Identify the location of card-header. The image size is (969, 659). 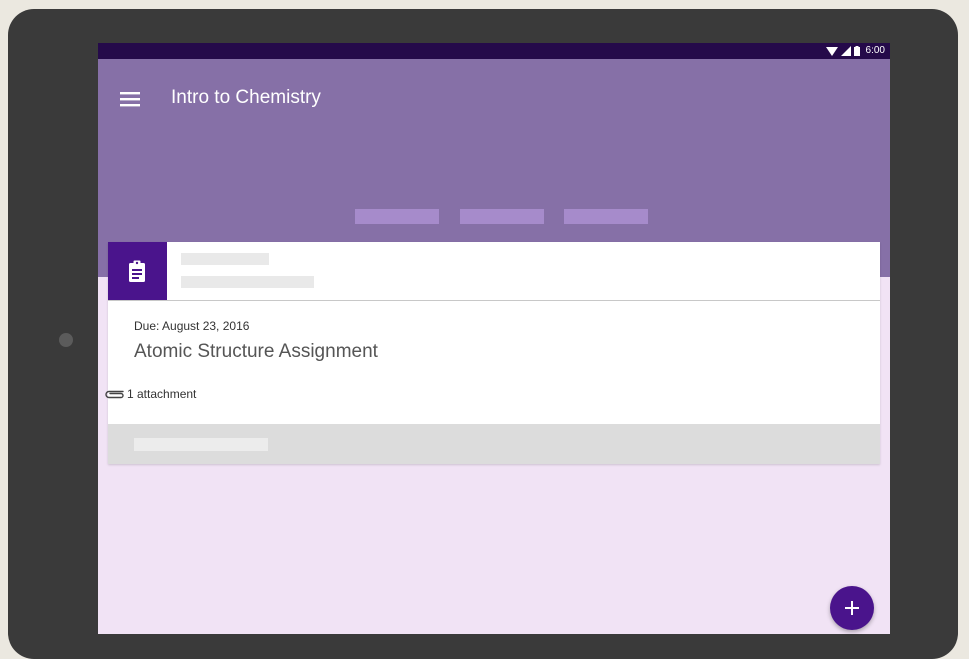
(494, 271).